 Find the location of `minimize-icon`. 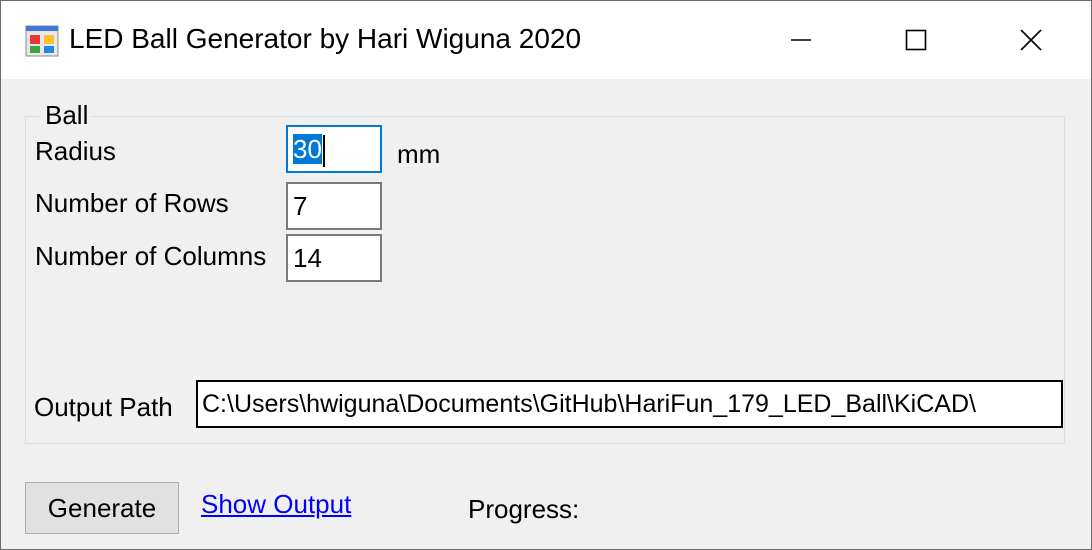

minimize-icon is located at coordinates (801, 40).